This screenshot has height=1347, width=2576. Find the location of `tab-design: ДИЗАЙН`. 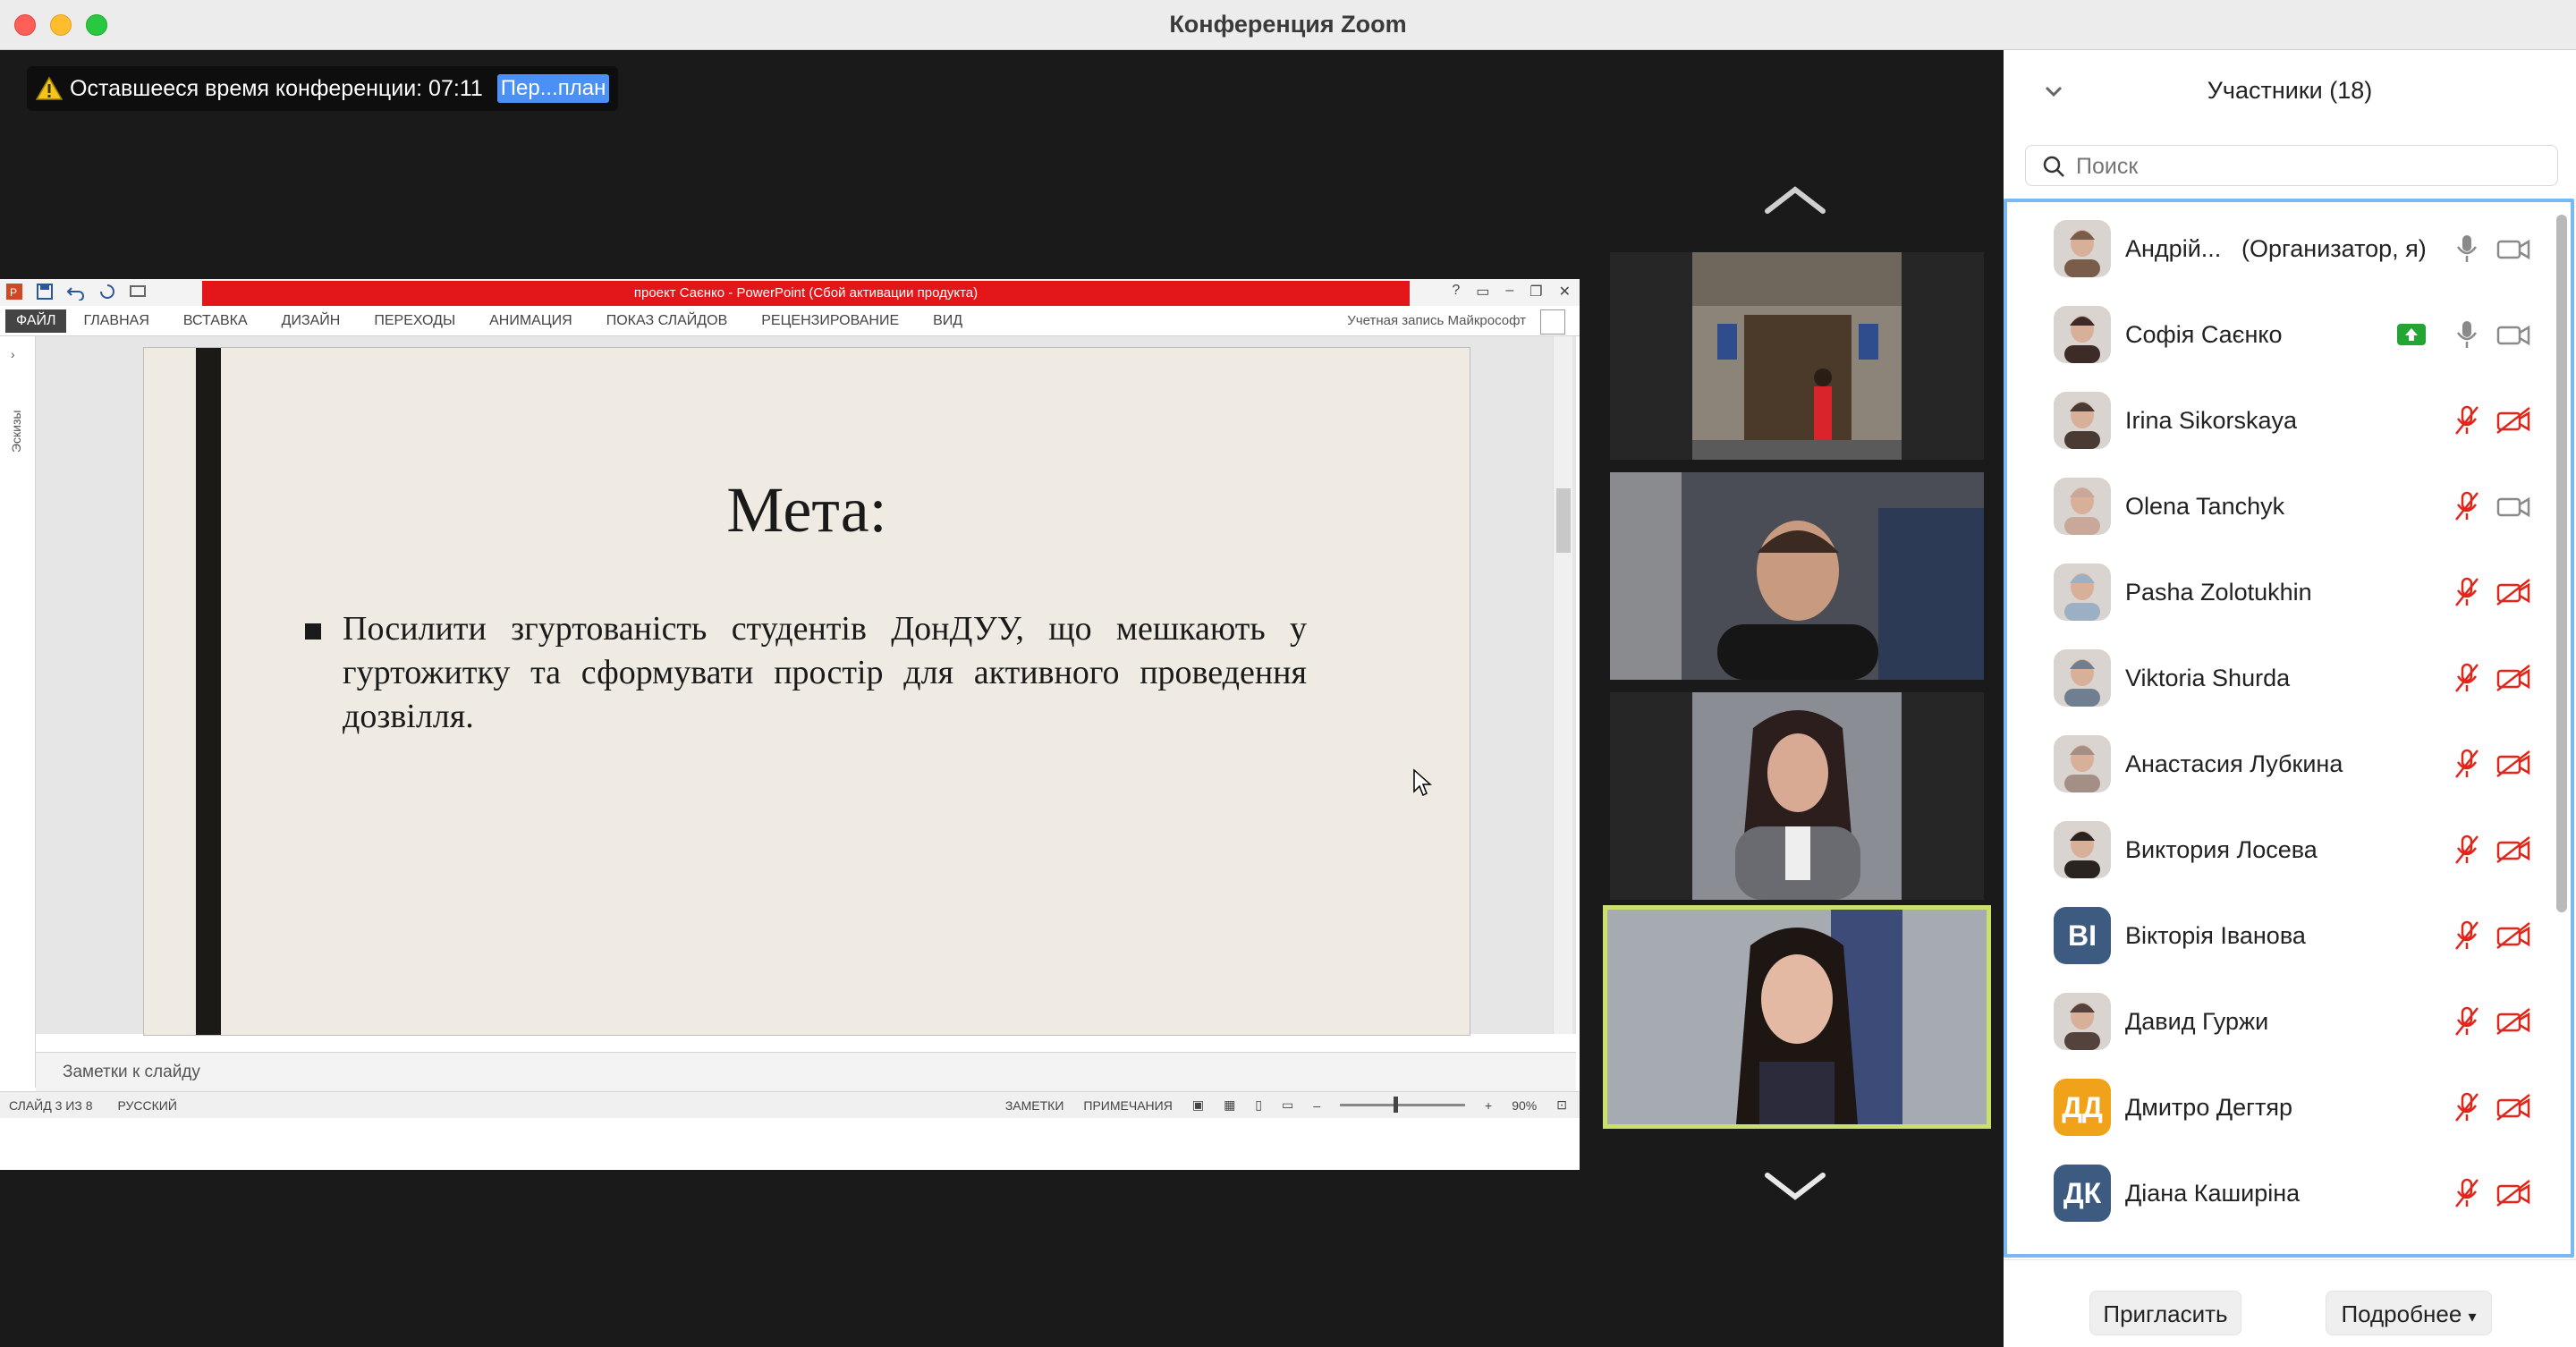

tab-design: ДИЗАЙН is located at coordinates (311, 321).